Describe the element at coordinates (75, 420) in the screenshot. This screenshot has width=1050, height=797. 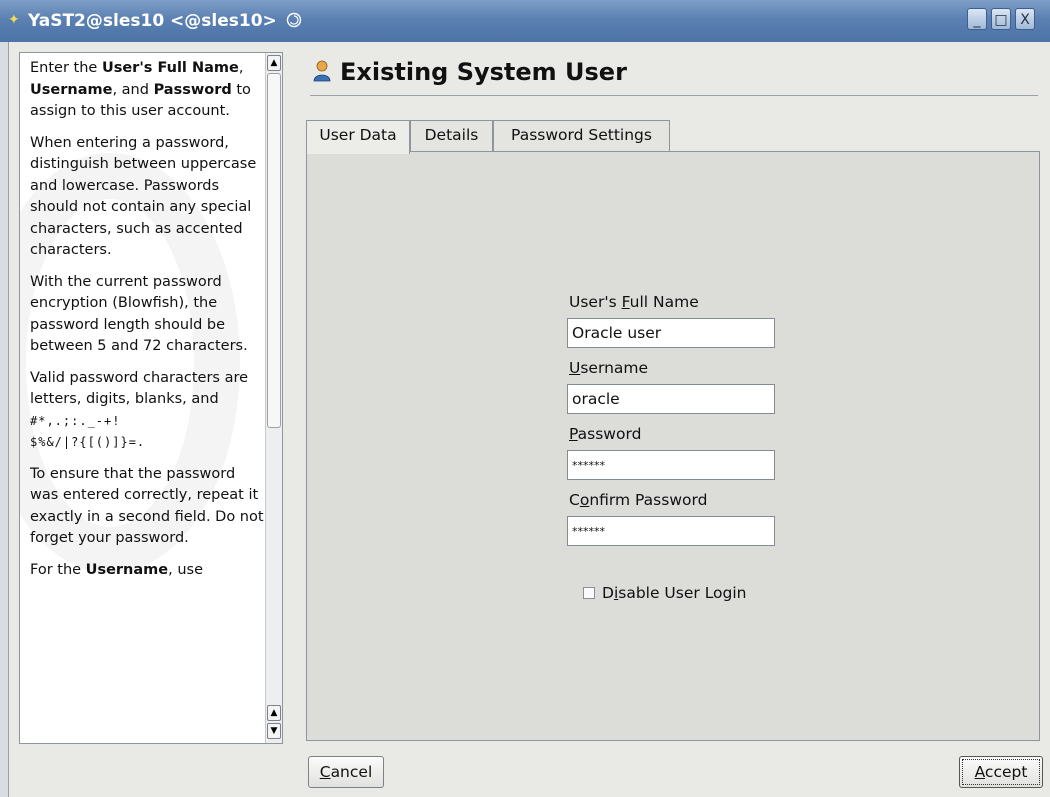
I see `help-valid-chars: #*,.;:._-+!` at that location.